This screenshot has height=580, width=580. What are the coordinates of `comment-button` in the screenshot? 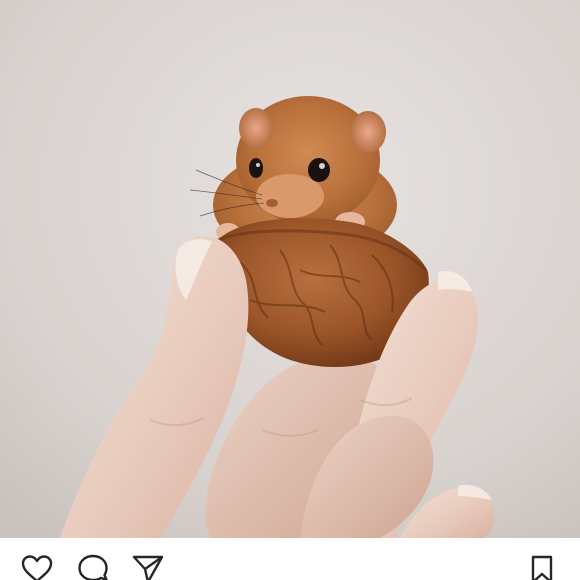 It's located at (93, 567).